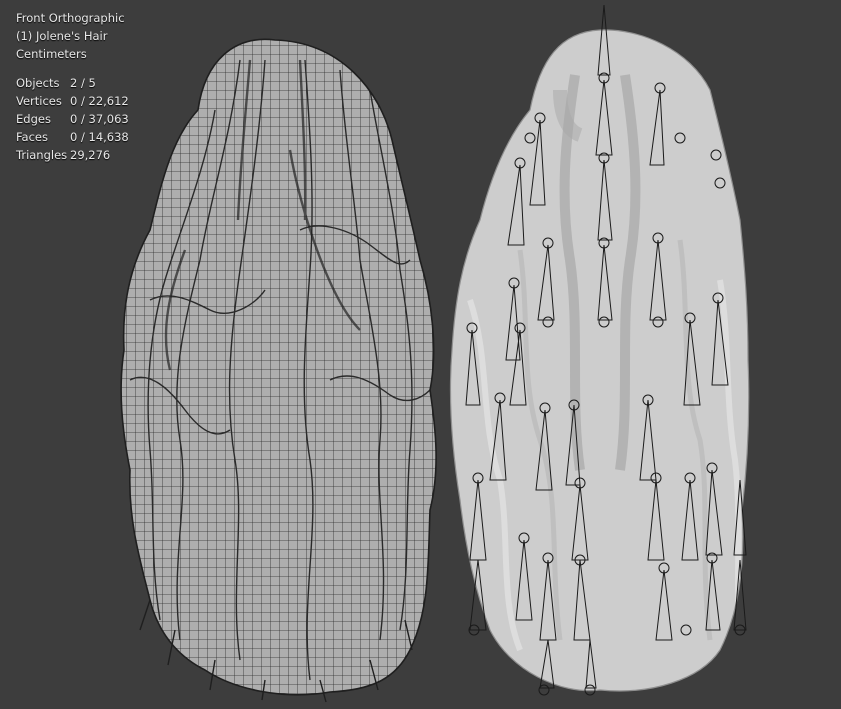 Image resolution: width=841 pixels, height=709 pixels. I want to click on stat-label: Vertices, so click(39, 101).